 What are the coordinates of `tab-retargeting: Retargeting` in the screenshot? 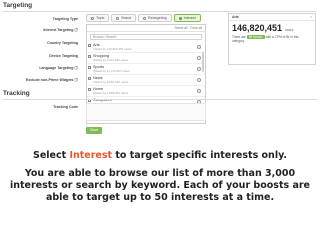 It's located at (154, 18).